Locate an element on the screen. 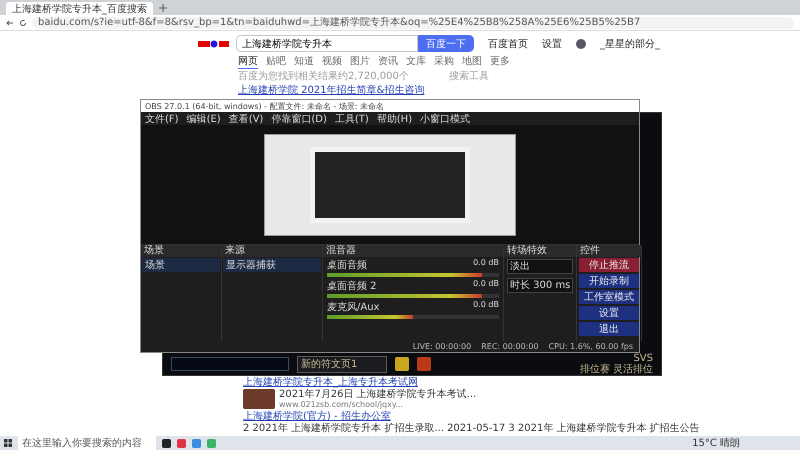 Image resolution: width=800 pixels, height=450 pixels. list-item: 场景 is located at coordinates (181, 265).